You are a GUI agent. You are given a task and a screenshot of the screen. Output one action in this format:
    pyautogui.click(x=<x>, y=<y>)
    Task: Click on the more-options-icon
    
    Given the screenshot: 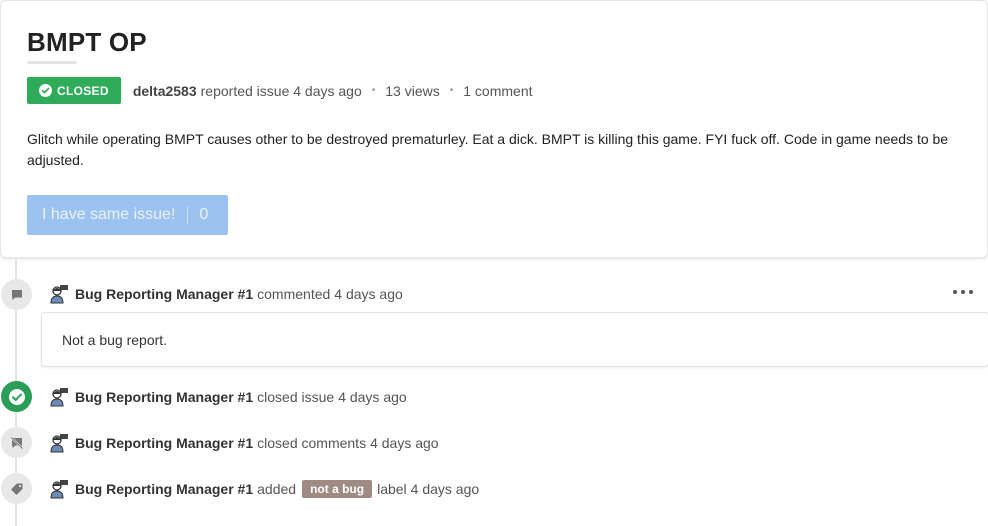 What is the action you would take?
    pyautogui.click(x=963, y=292)
    